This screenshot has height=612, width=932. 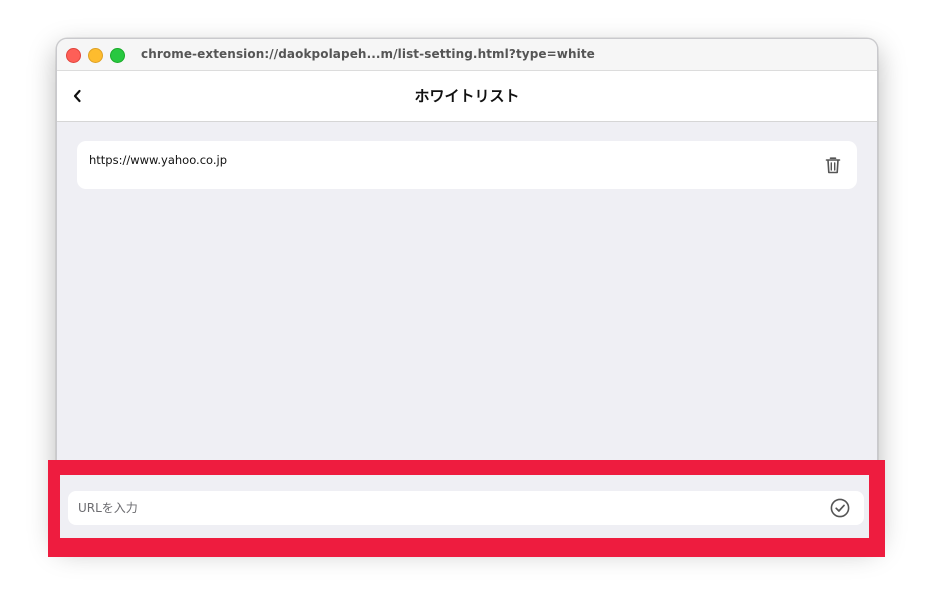 I want to click on list-item-url: https://www.yahoo.co.jp, so click(x=158, y=160).